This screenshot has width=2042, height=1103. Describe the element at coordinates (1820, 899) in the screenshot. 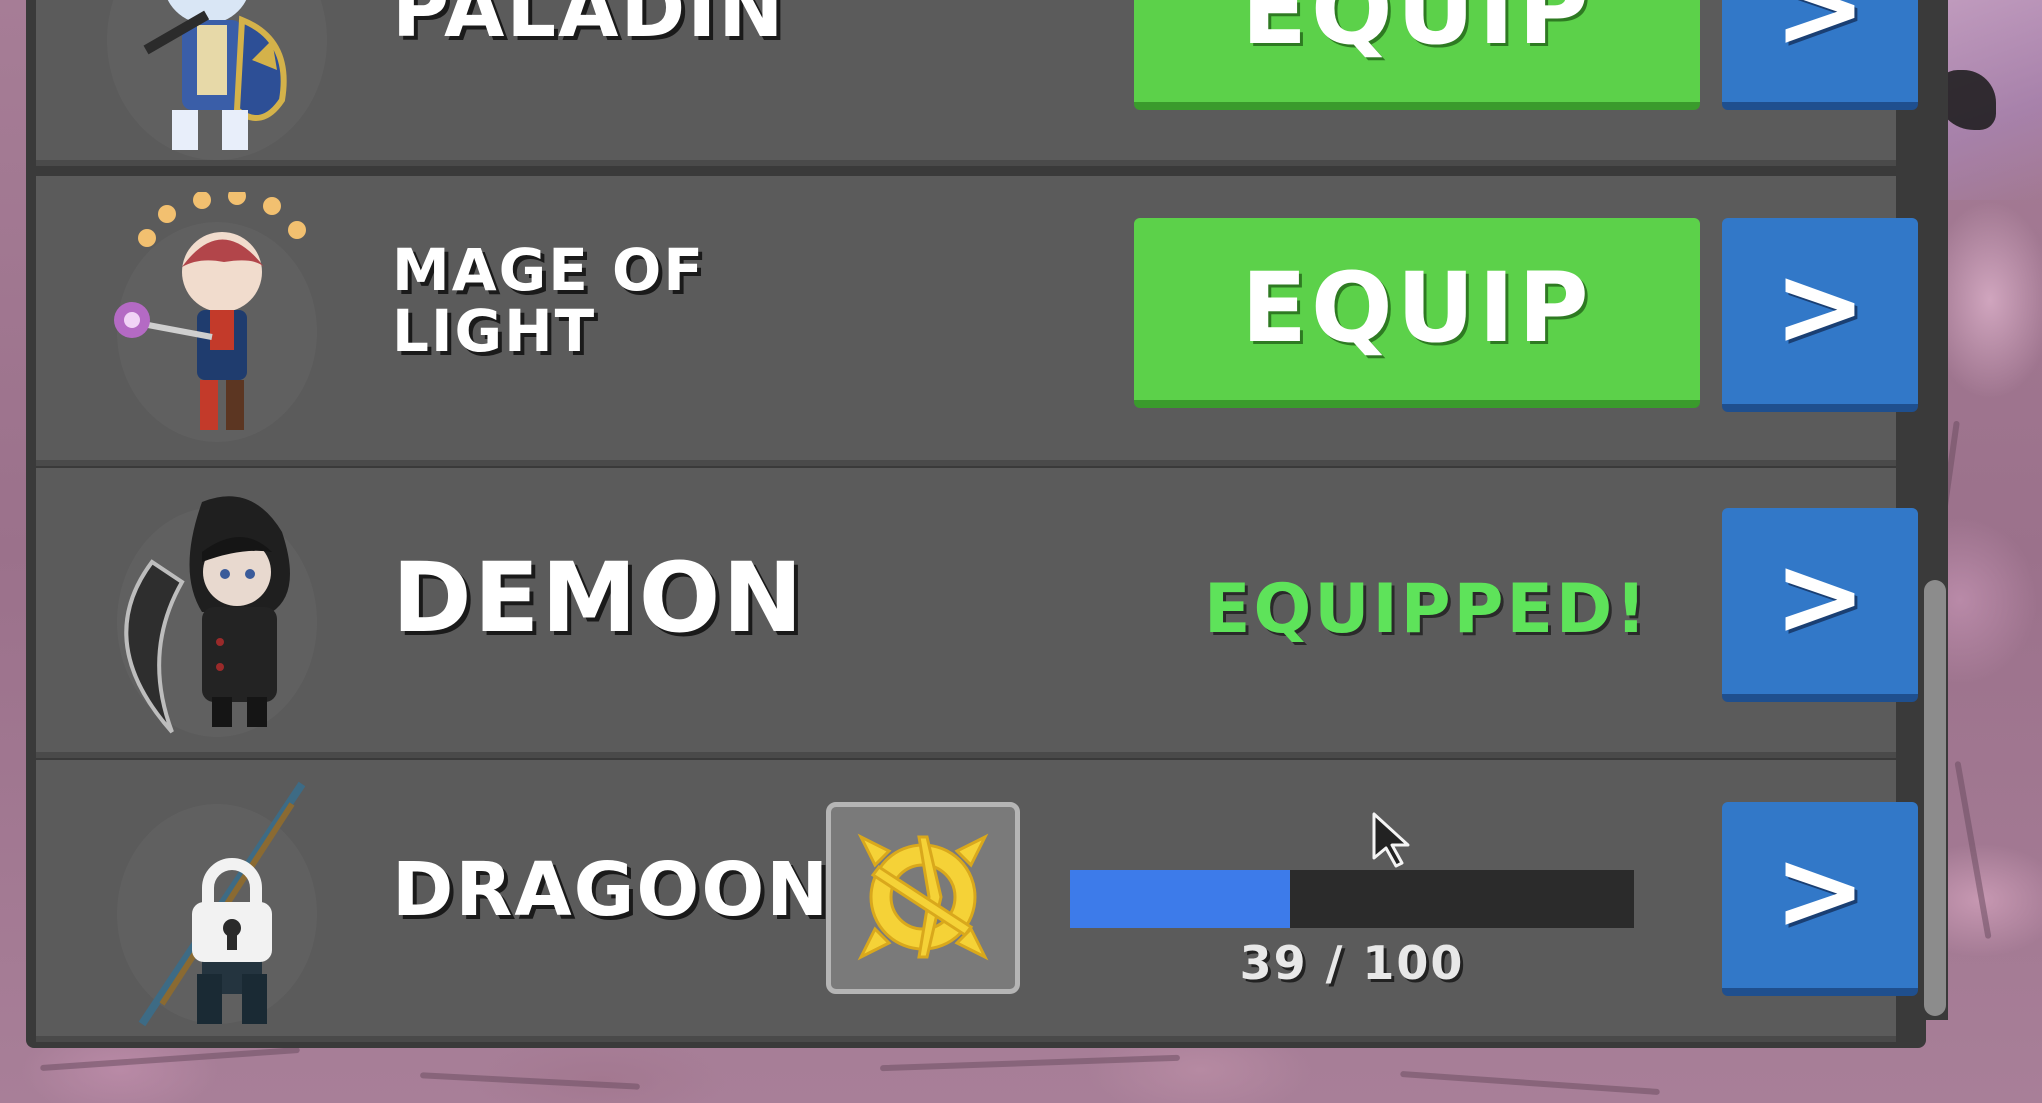

I see `details-button-dragoon: >` at that location.